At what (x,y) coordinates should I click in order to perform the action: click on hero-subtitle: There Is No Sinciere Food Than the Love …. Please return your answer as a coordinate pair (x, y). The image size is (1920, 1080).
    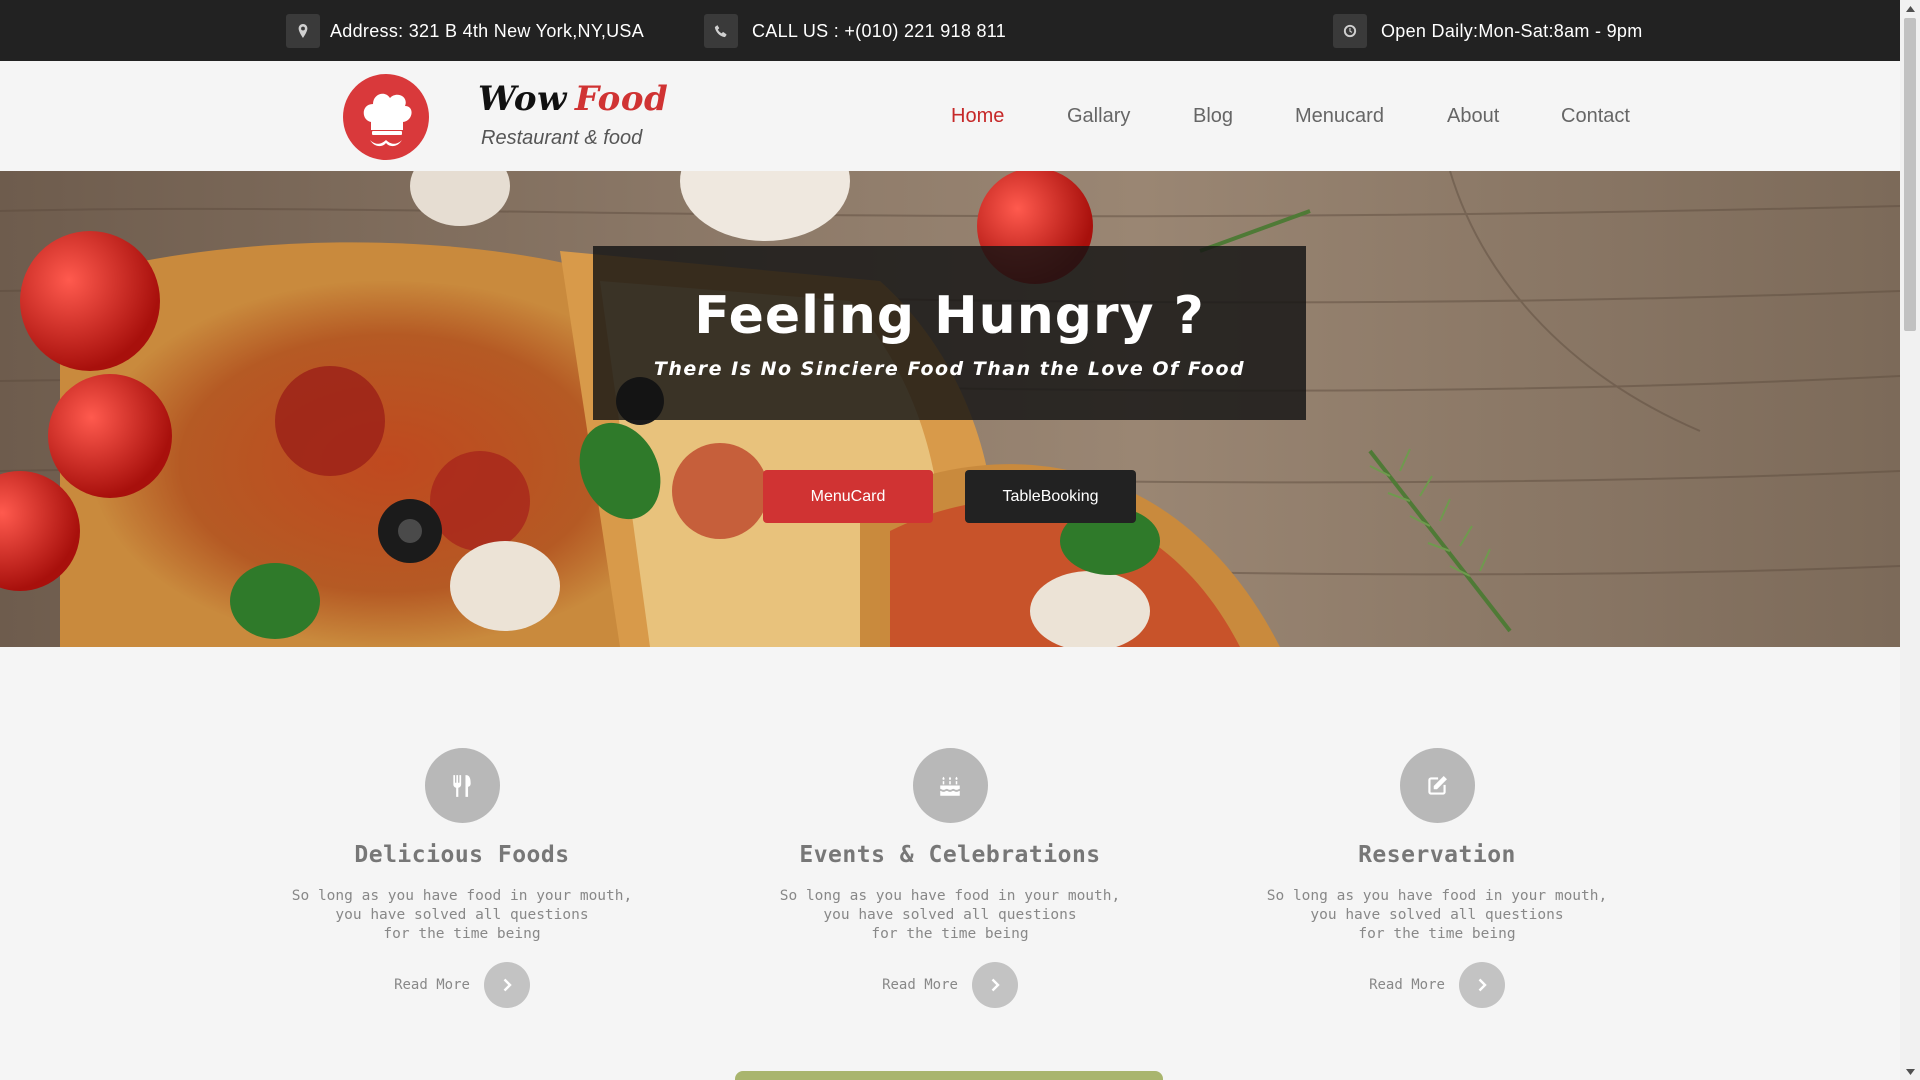
    Looking at the image, I should click on (949, 369).